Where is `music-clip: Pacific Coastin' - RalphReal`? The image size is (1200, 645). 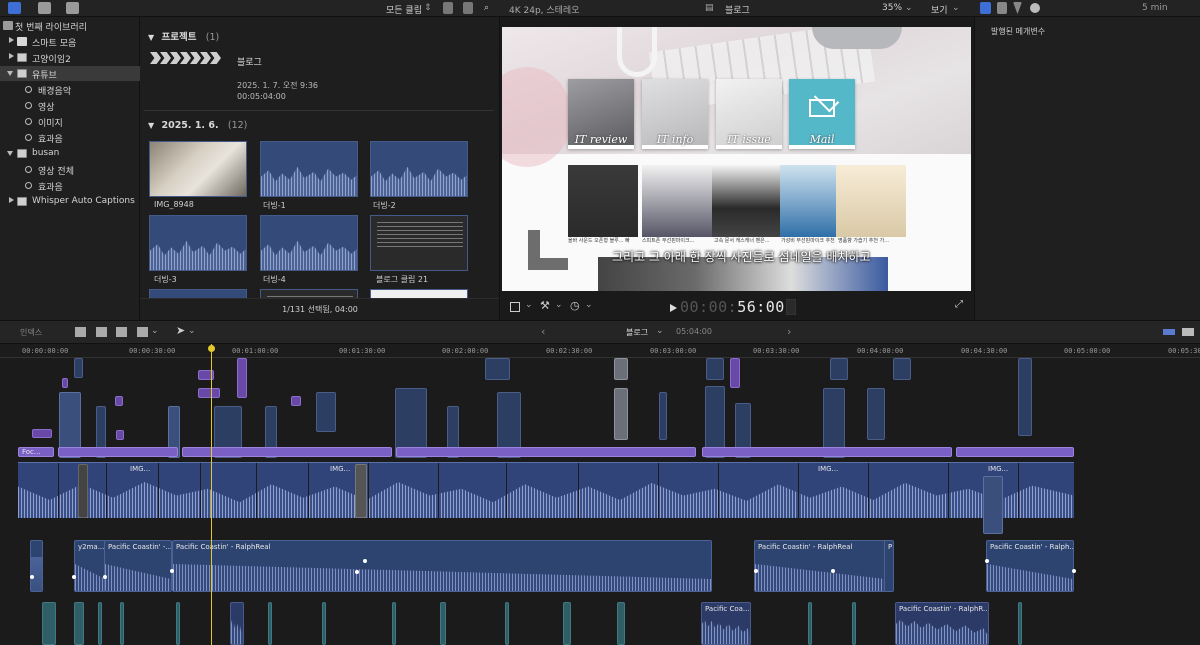
music-clip: Pacific Coastin' - RalphReal is located at coordinates (442, 566).